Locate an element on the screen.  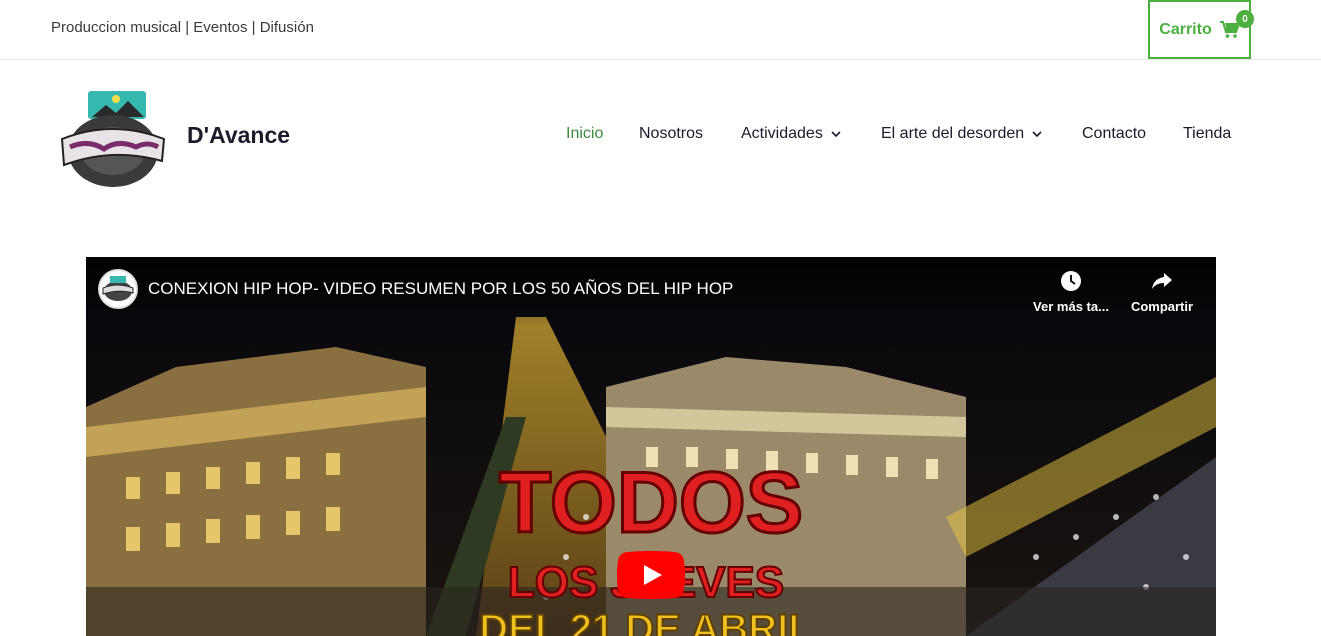
nav-item-contacto: Contacto is located at coordinates (1114, 134).